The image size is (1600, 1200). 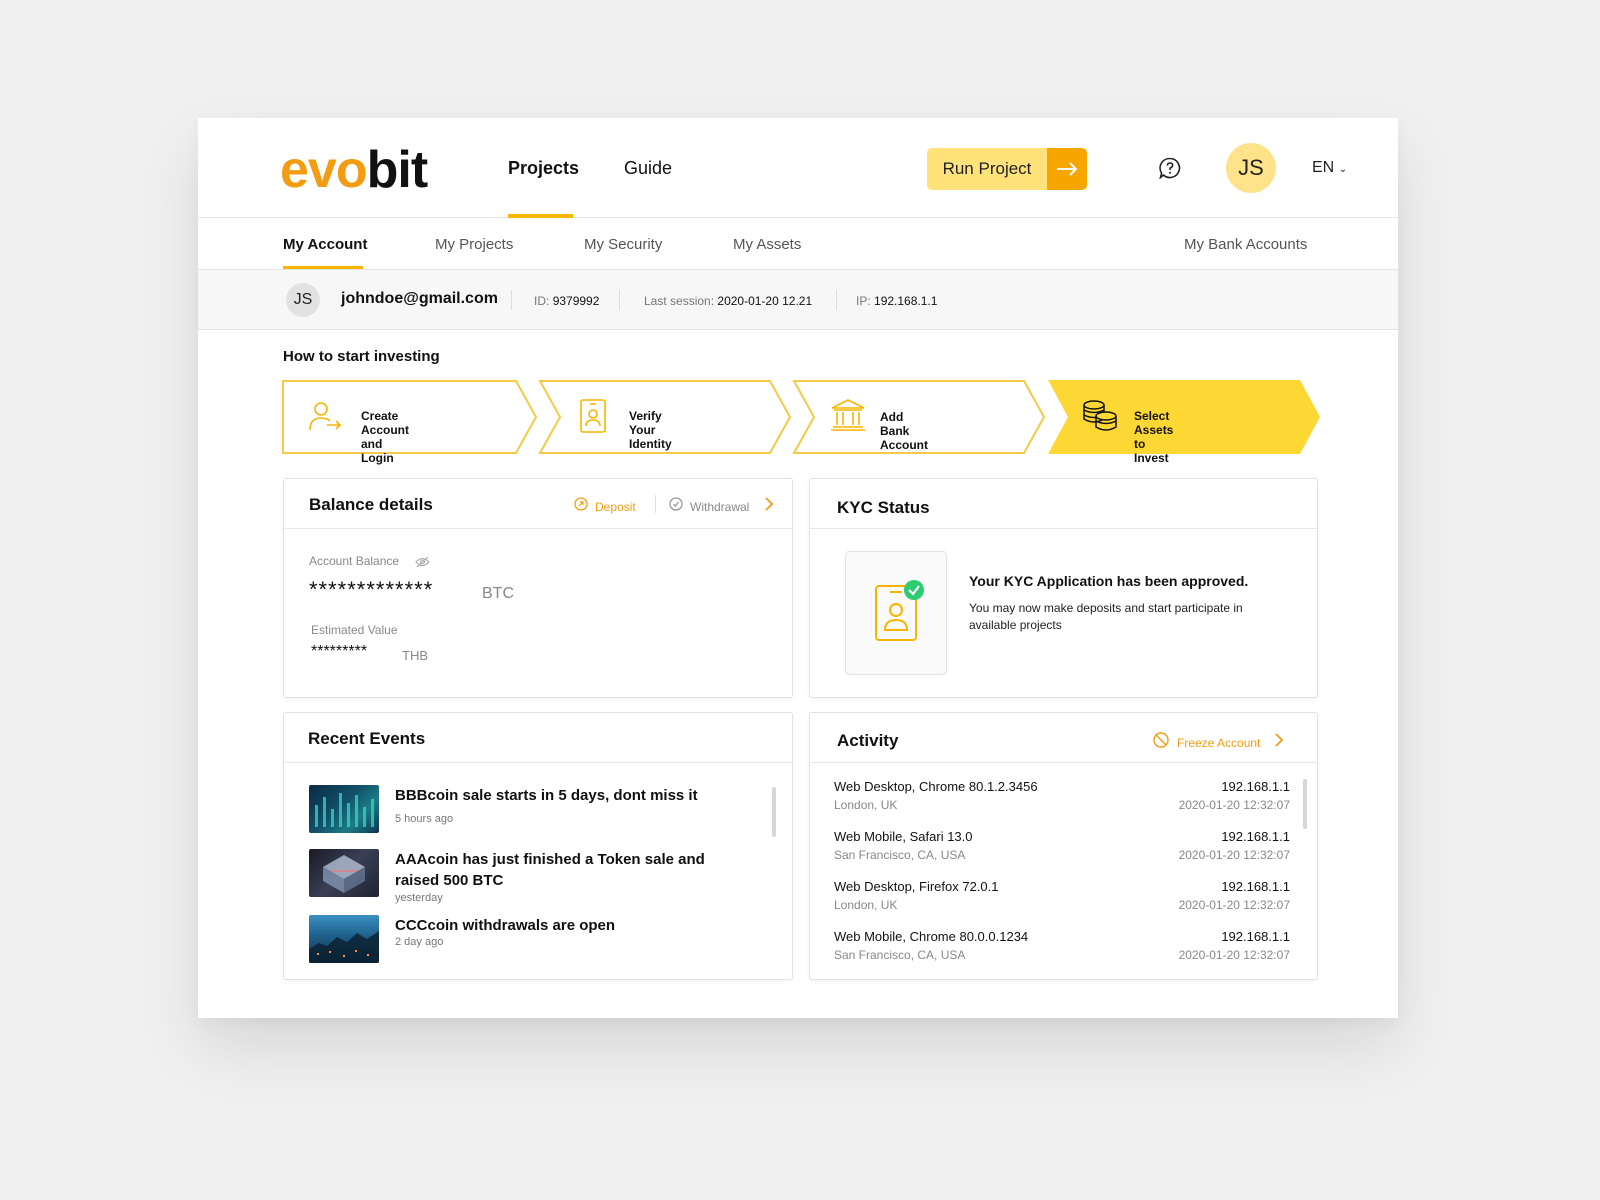 What do you see at coordinates (325, 244) in the screenshot?
I see `tab-my-account: My Account` at bounding box center [325, 244].